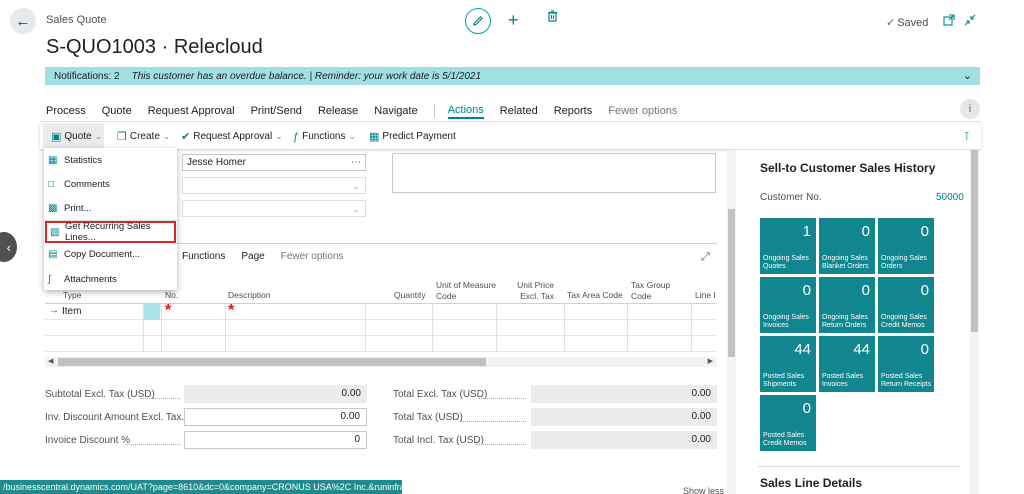 This screenshot has width=1024, height=494. I want to click on request-approval-label: Request Approval, so click(233, 136).